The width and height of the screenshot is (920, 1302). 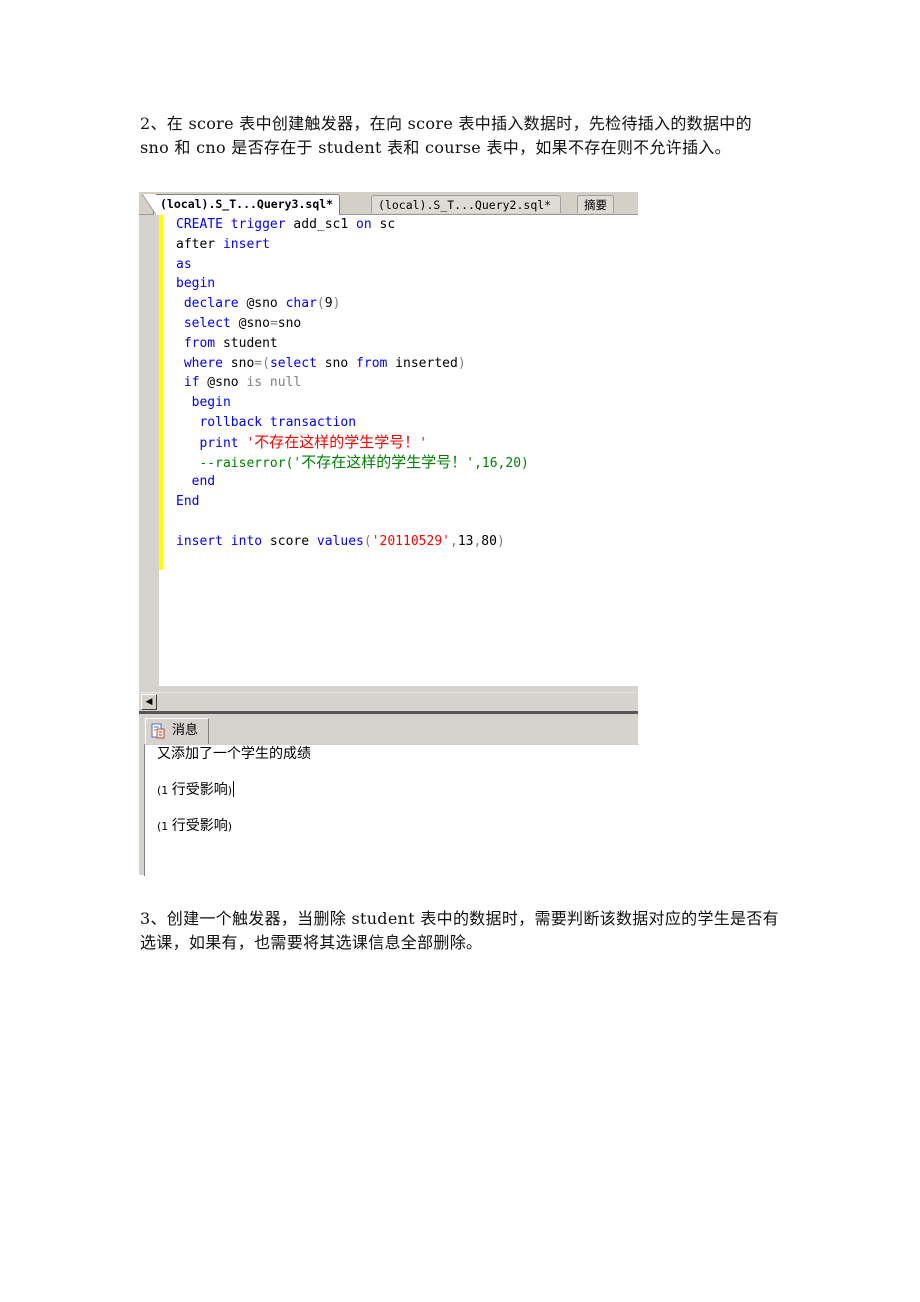 What do you see at coordinates (289, 541) in the screenshot?
I see `code-token: score` at bounding box center [289, 541].